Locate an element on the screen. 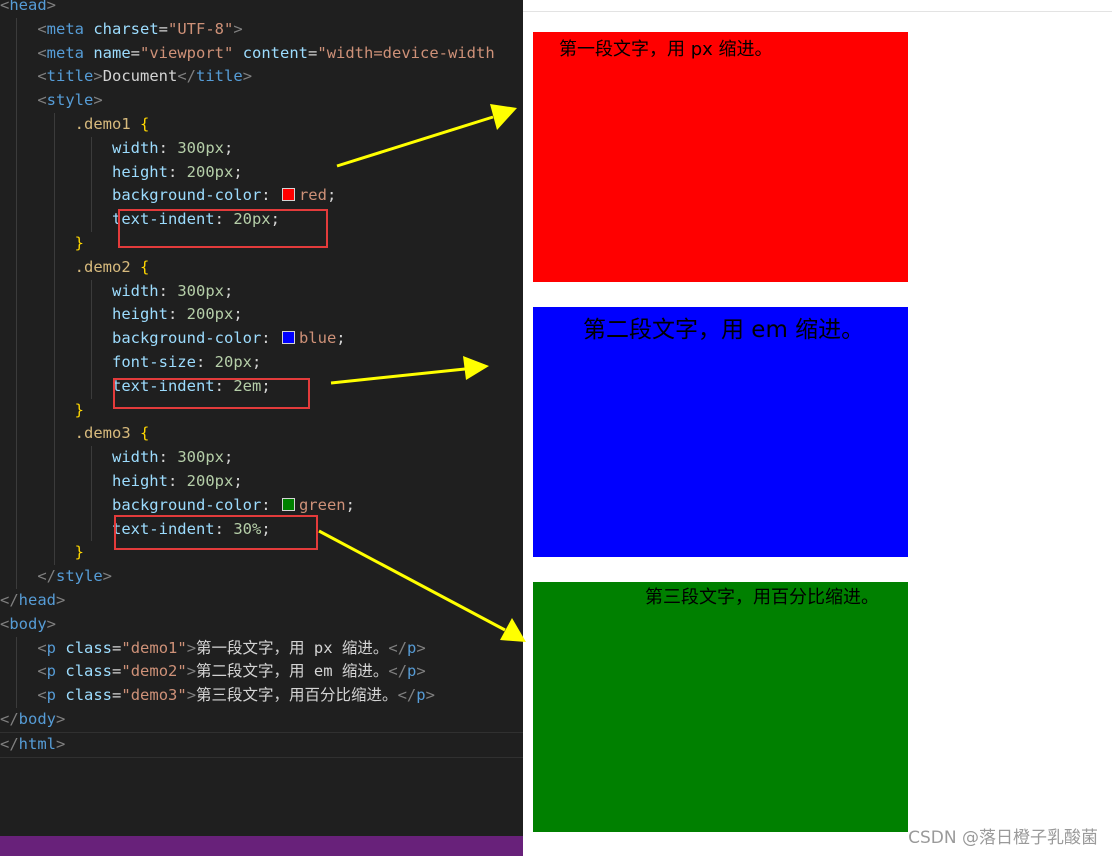 This screenshot has width=1112, height=856. demo1-box: 第一段文字，用 px 缩进。 is located at coordinates (720, 157).